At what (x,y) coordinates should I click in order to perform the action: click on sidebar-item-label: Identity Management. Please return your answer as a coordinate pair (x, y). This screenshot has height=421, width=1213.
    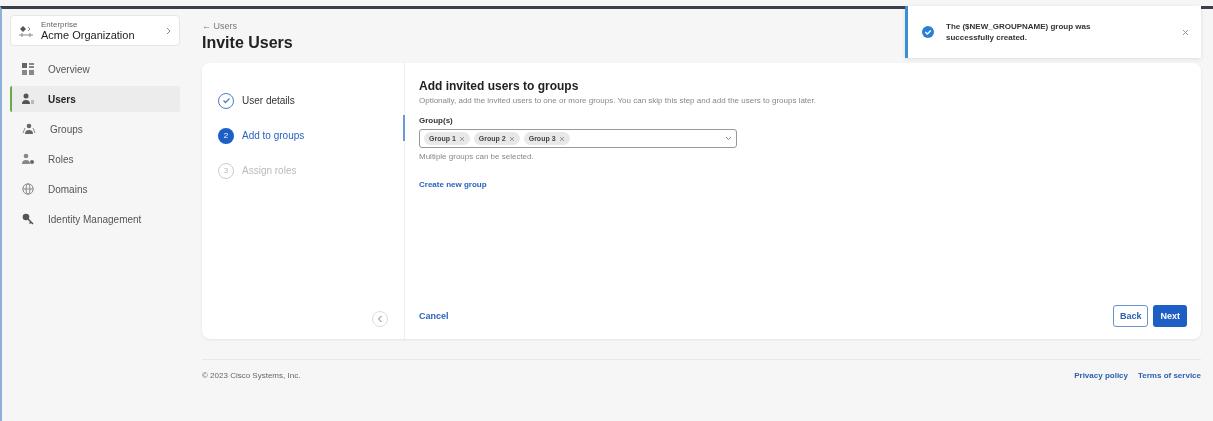
    Looking at the image, I should click on (95, 219).